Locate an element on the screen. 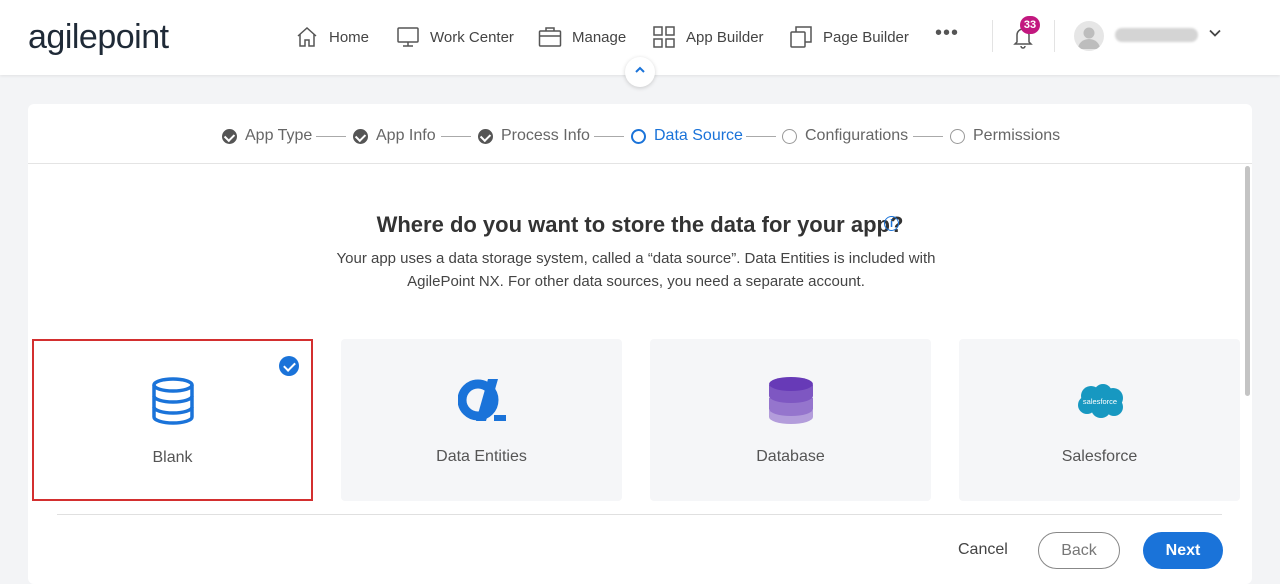  nav-home: Home is located at coordinates (332, 37).